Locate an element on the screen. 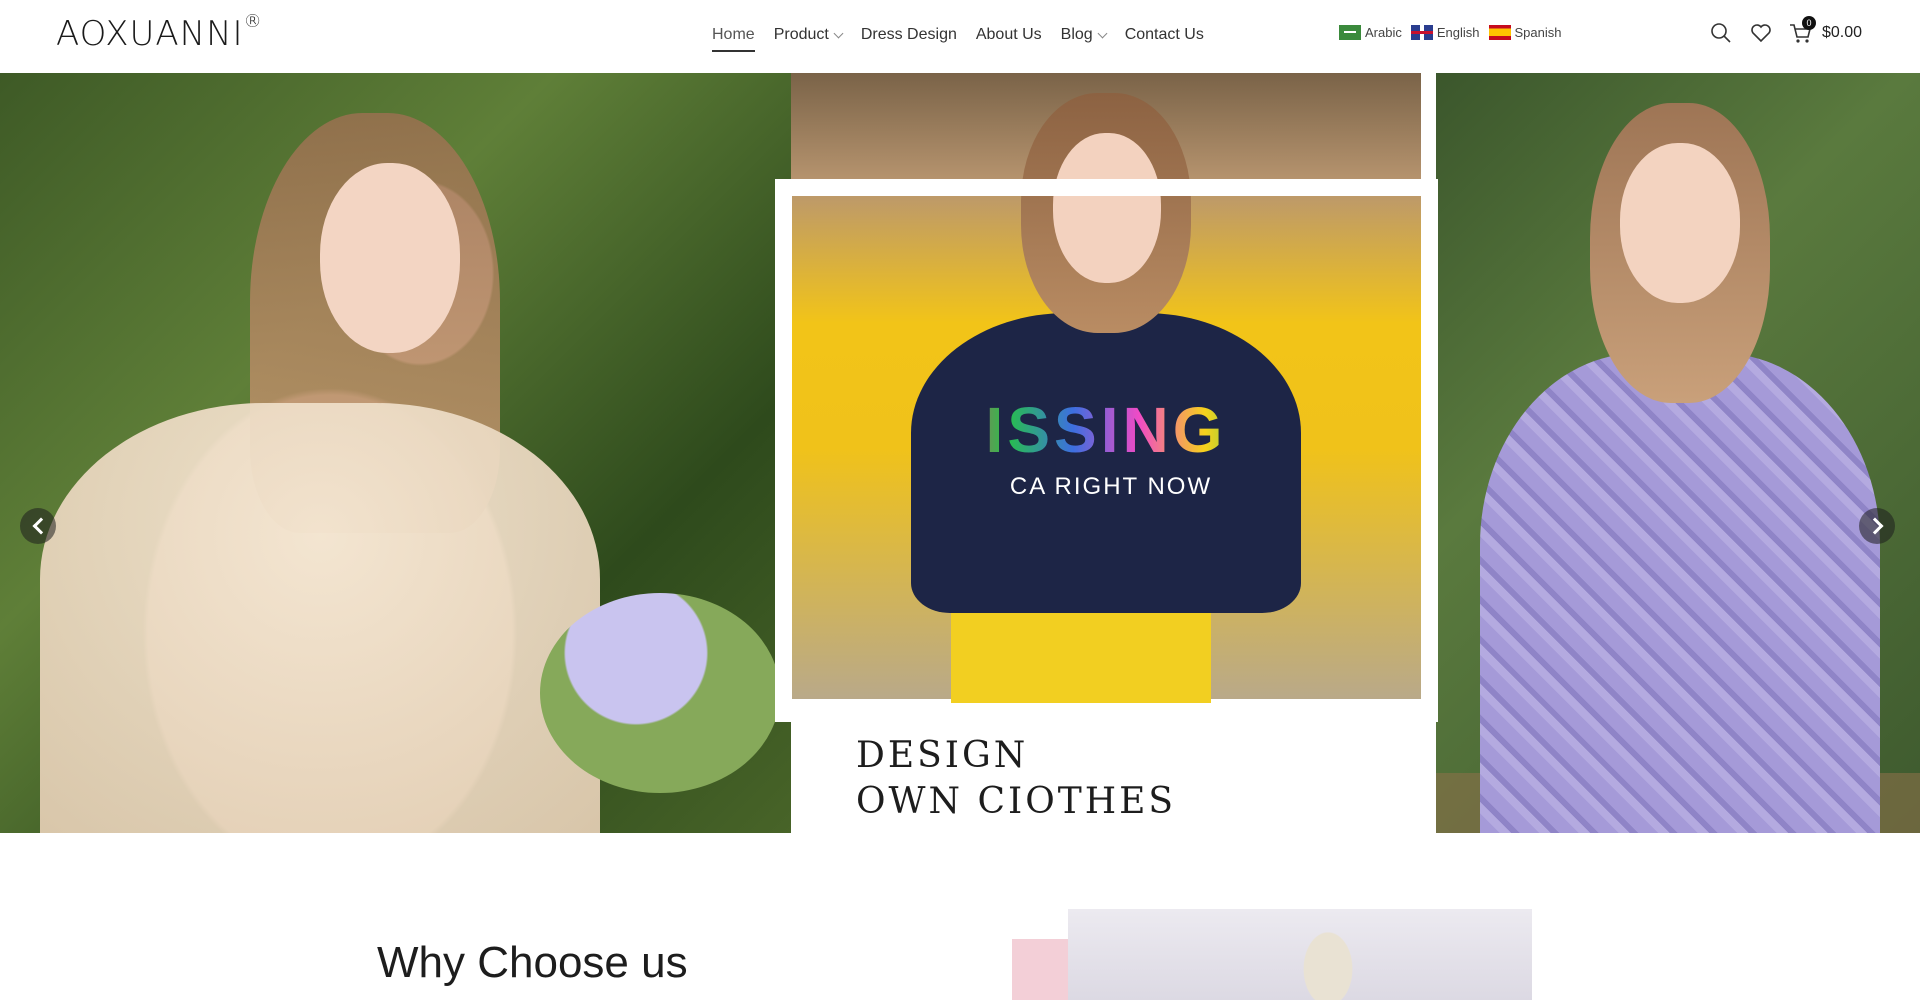 This screenshot has width=1920, height=1000. heart-icon is located at coordinates (1761, 33).